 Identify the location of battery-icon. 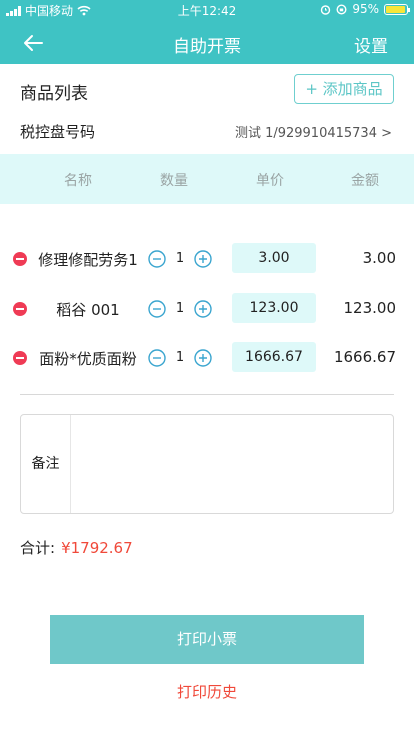
(397, 9).